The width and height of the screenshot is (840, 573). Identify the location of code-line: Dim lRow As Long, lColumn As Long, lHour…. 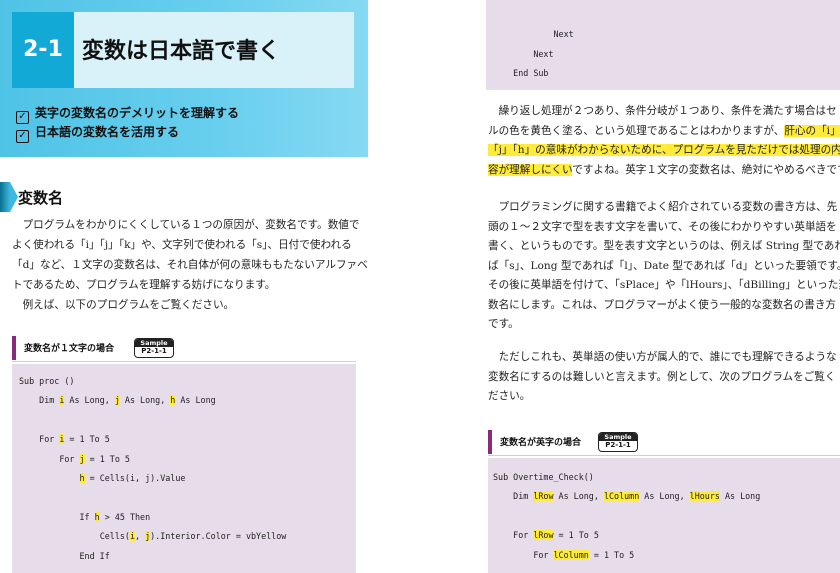
(627, 496).